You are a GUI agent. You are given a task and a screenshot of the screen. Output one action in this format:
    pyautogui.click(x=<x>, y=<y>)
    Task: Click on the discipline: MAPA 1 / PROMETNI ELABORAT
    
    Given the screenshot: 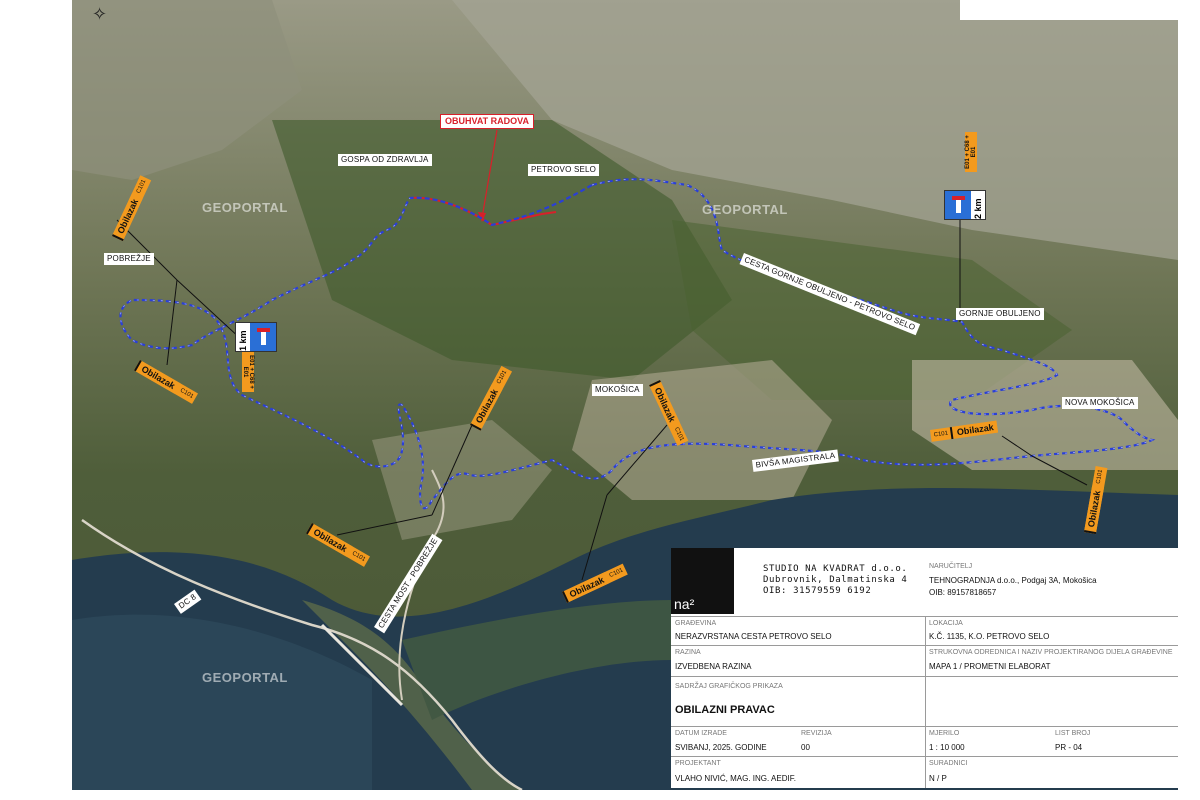 What is the action you would take?
    pyautogui.click(x=990, y=666)
    